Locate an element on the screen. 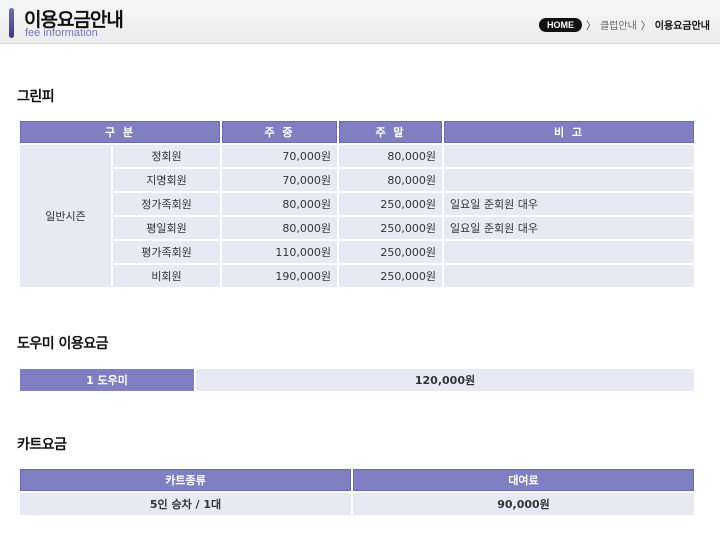 The image size is (720, 533). breadcrumb-item-current: 이용요금안내 is located at coordinates (682, 26).